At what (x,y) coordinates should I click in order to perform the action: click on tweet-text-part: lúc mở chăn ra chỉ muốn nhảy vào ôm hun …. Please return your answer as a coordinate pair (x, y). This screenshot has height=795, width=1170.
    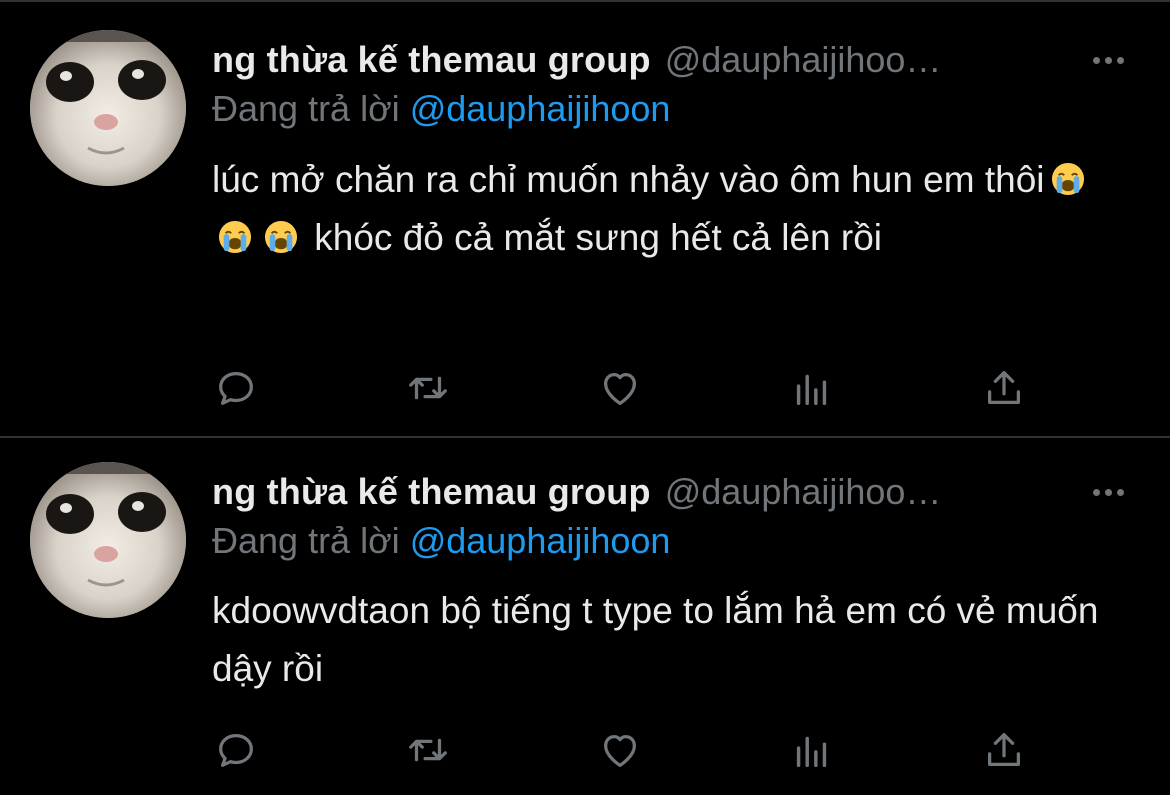
    Looking at the image, I should click on (628, 179).